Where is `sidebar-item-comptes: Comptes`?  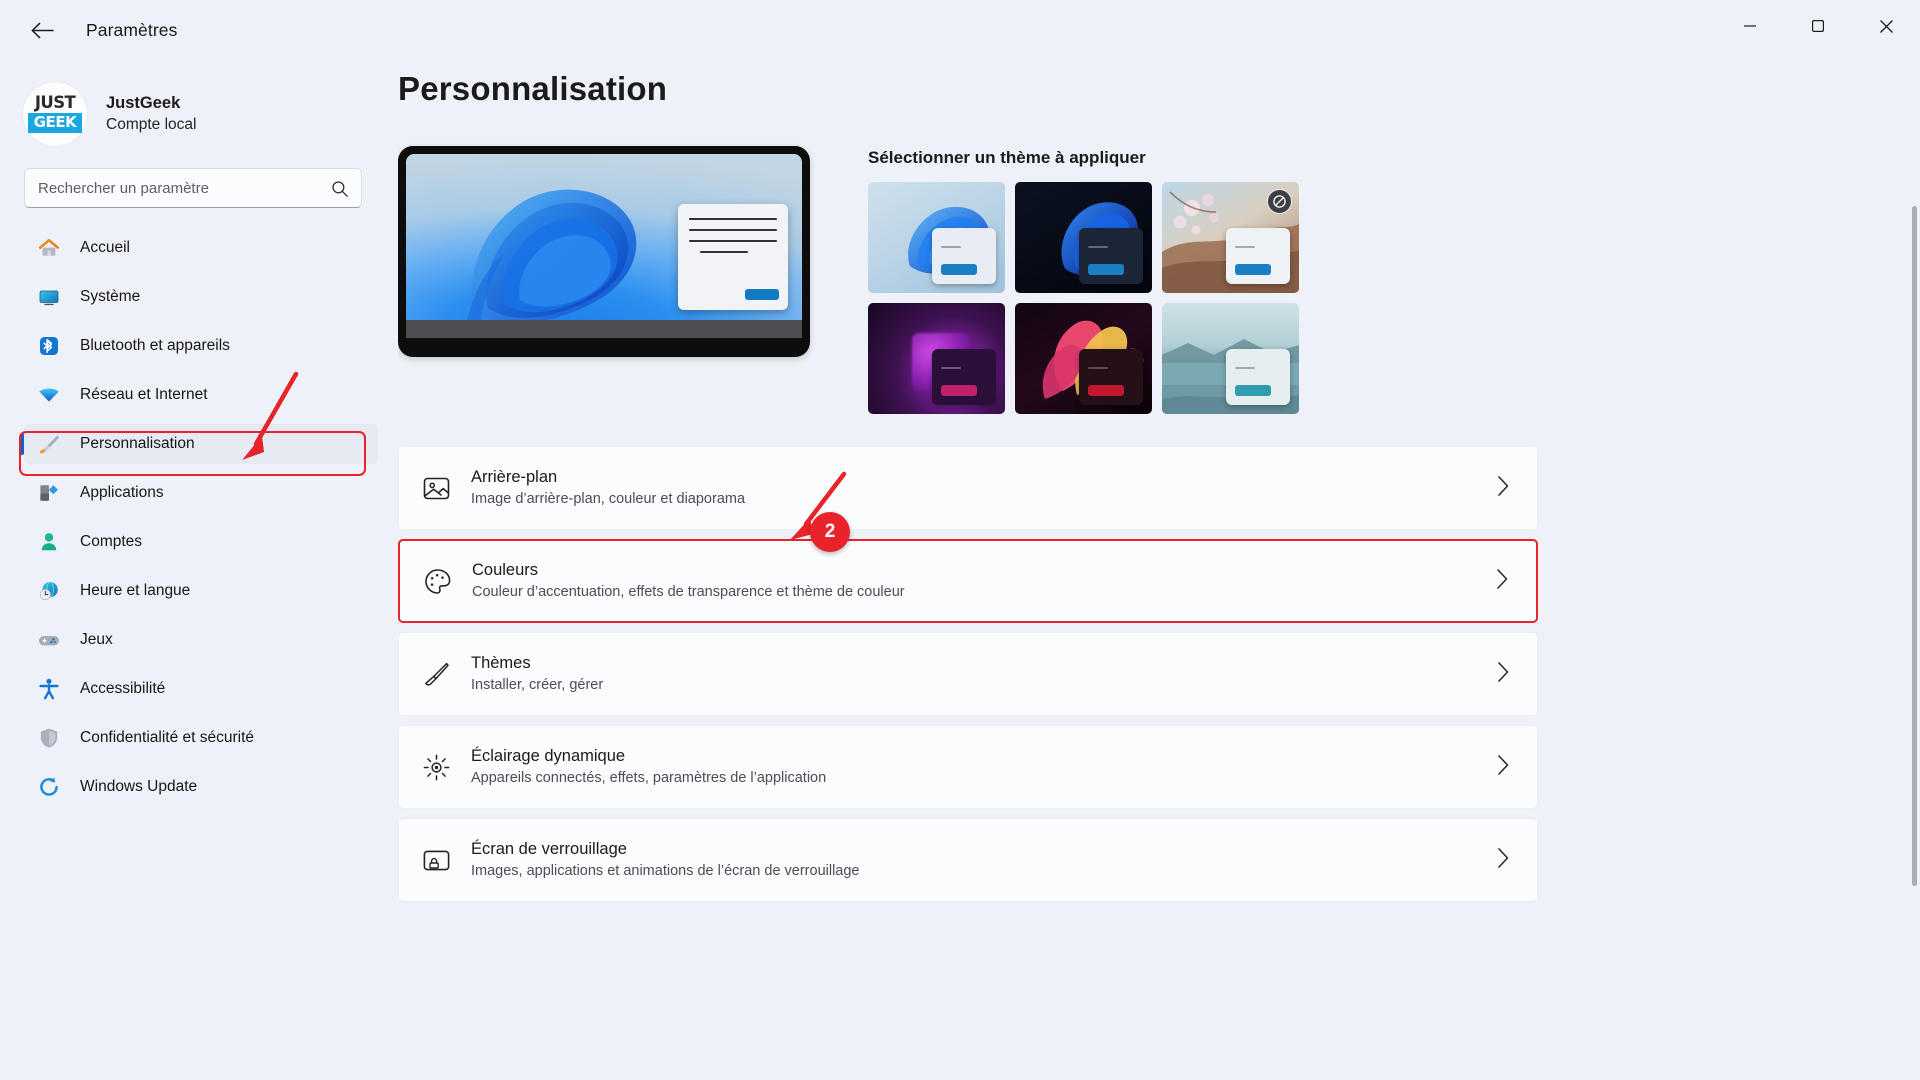
sidebar-item-comptes: Comptes is located at coordinates (201, 542).